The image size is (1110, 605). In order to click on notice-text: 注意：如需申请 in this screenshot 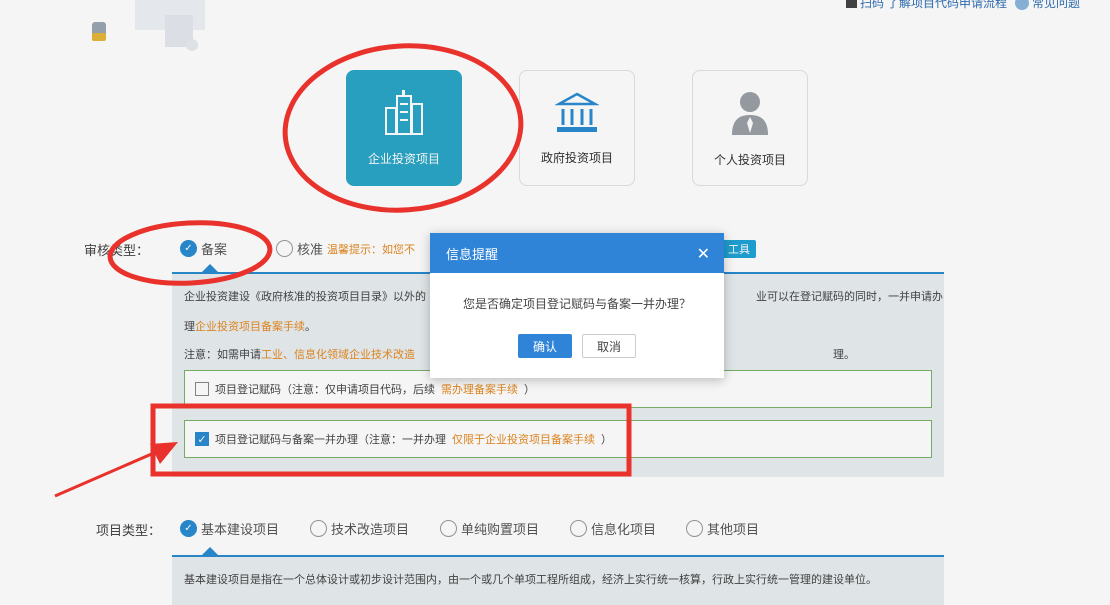, I will do `click(222, 354)`.